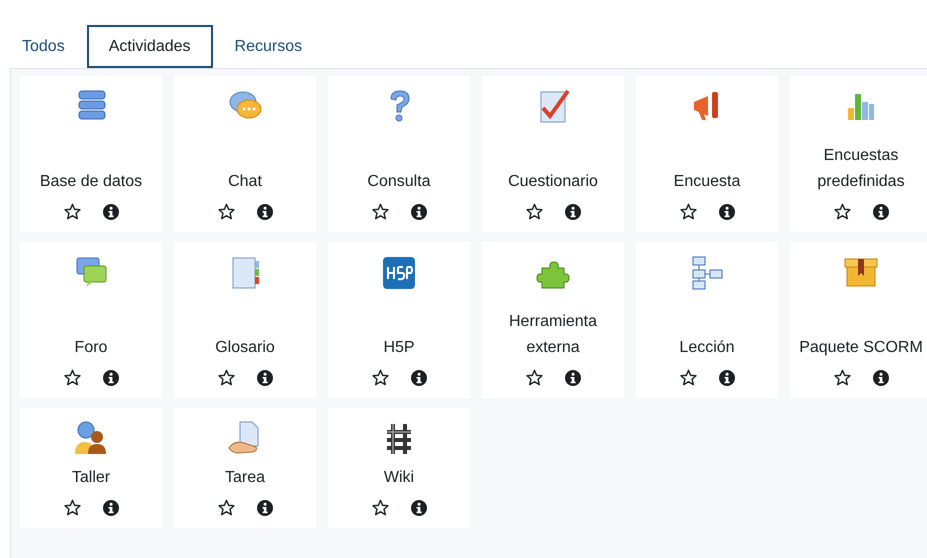 Image resolution: width=927 pixels, height=558 pixels. What do you see at coordinates (553, 182) in the screenshot?
I see `activity-label: Cuestionario` at bounding box center [553, 182].